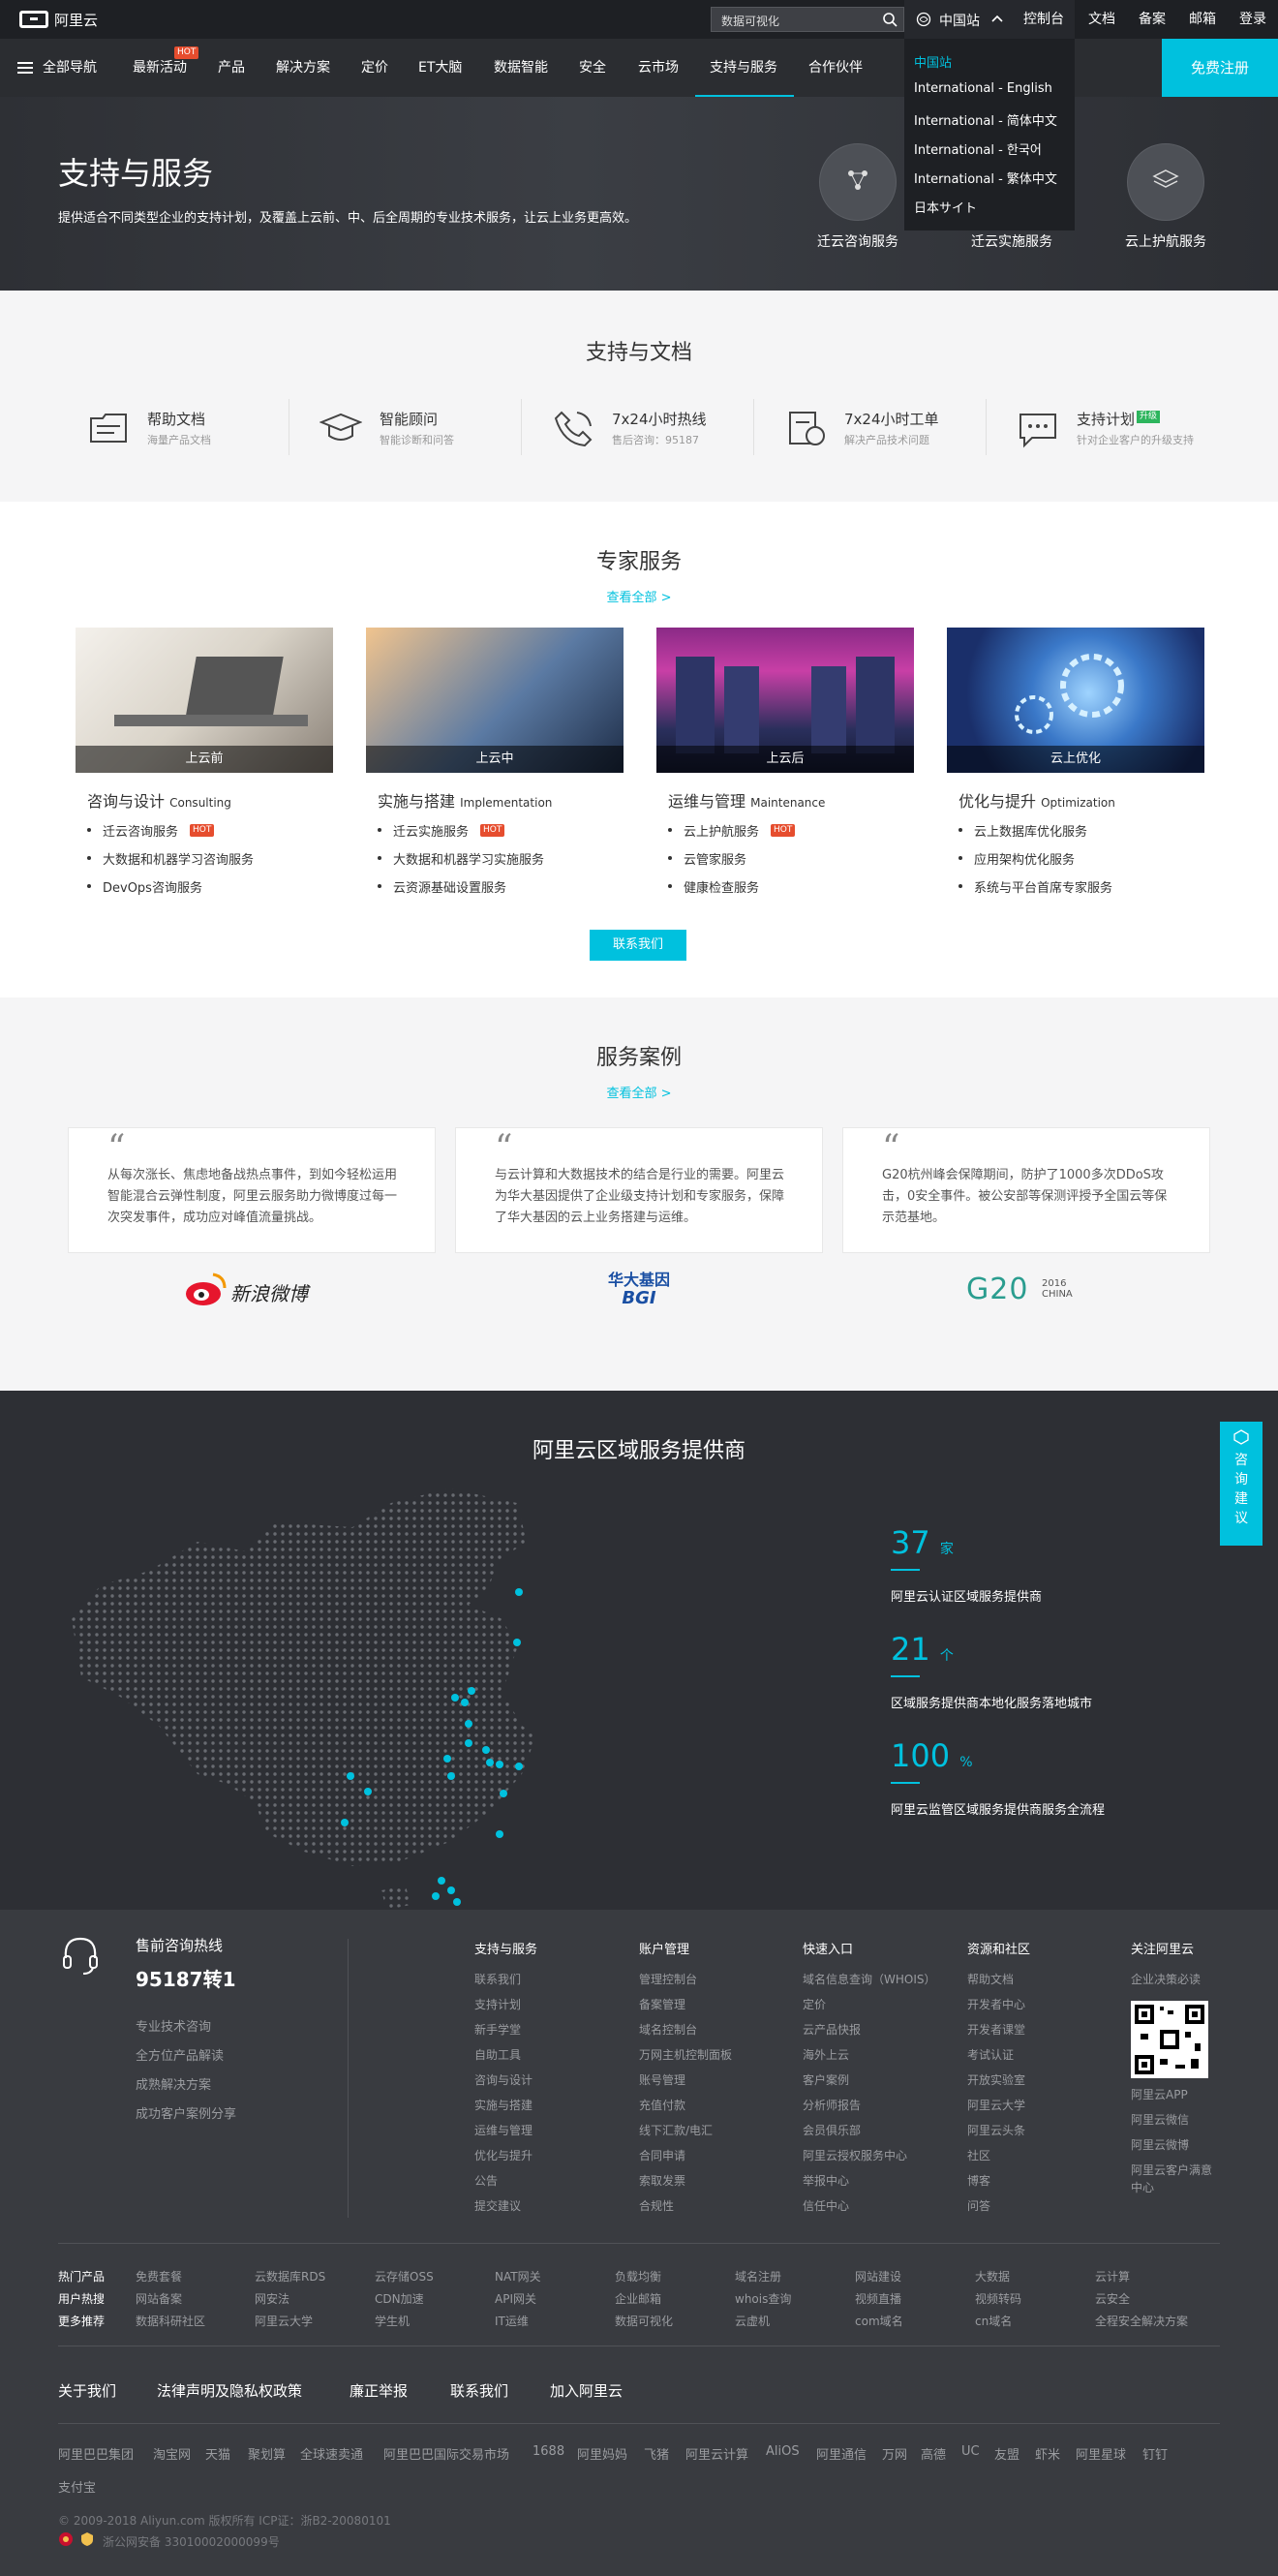 The image size is (1278, 2576). What do you see at coordinates (639, 1092) in the screenshot?
I see `cases-more-link: 查看全部 >` at bounding box center [639, 1092].